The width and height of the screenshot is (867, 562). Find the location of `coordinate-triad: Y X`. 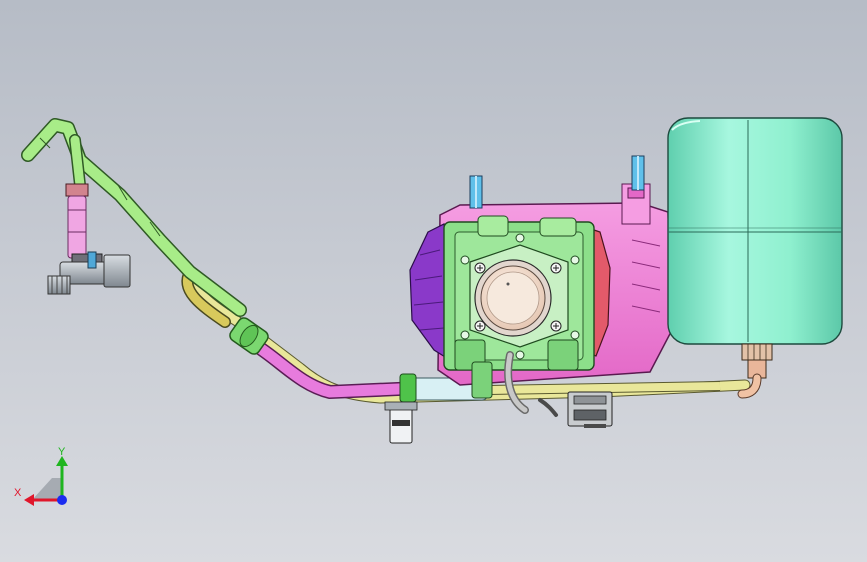

coordinate-triad: Y X is located at coordinates (41, 476).